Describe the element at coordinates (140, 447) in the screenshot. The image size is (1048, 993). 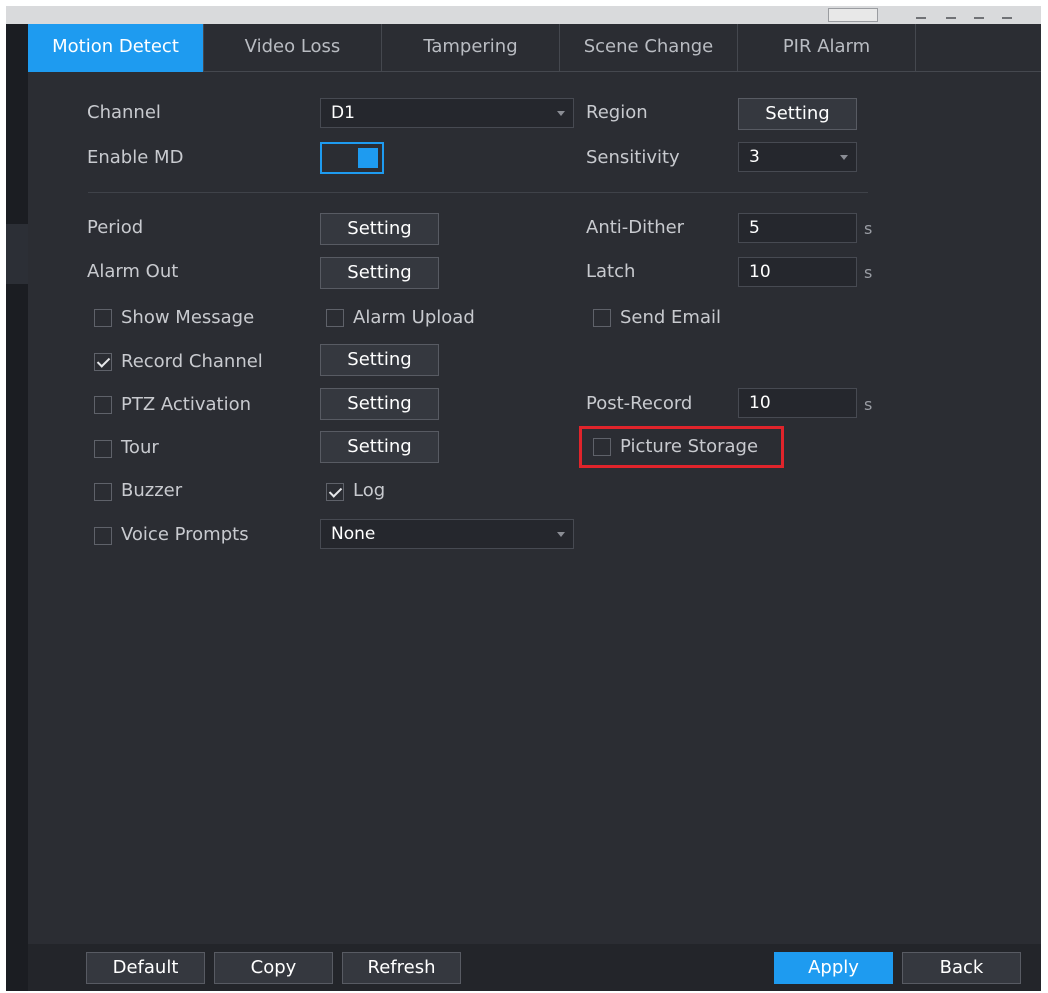
I see `tour-label: Tour` at that location.